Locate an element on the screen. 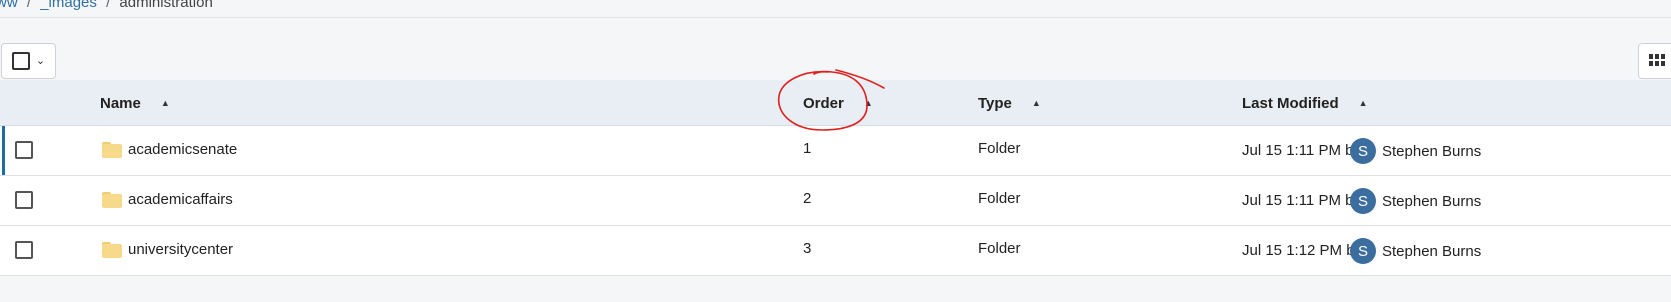 This screenshot has width=1671, height=302. select-all-dropdown: ⌄ is located at coordinates (28, 61).